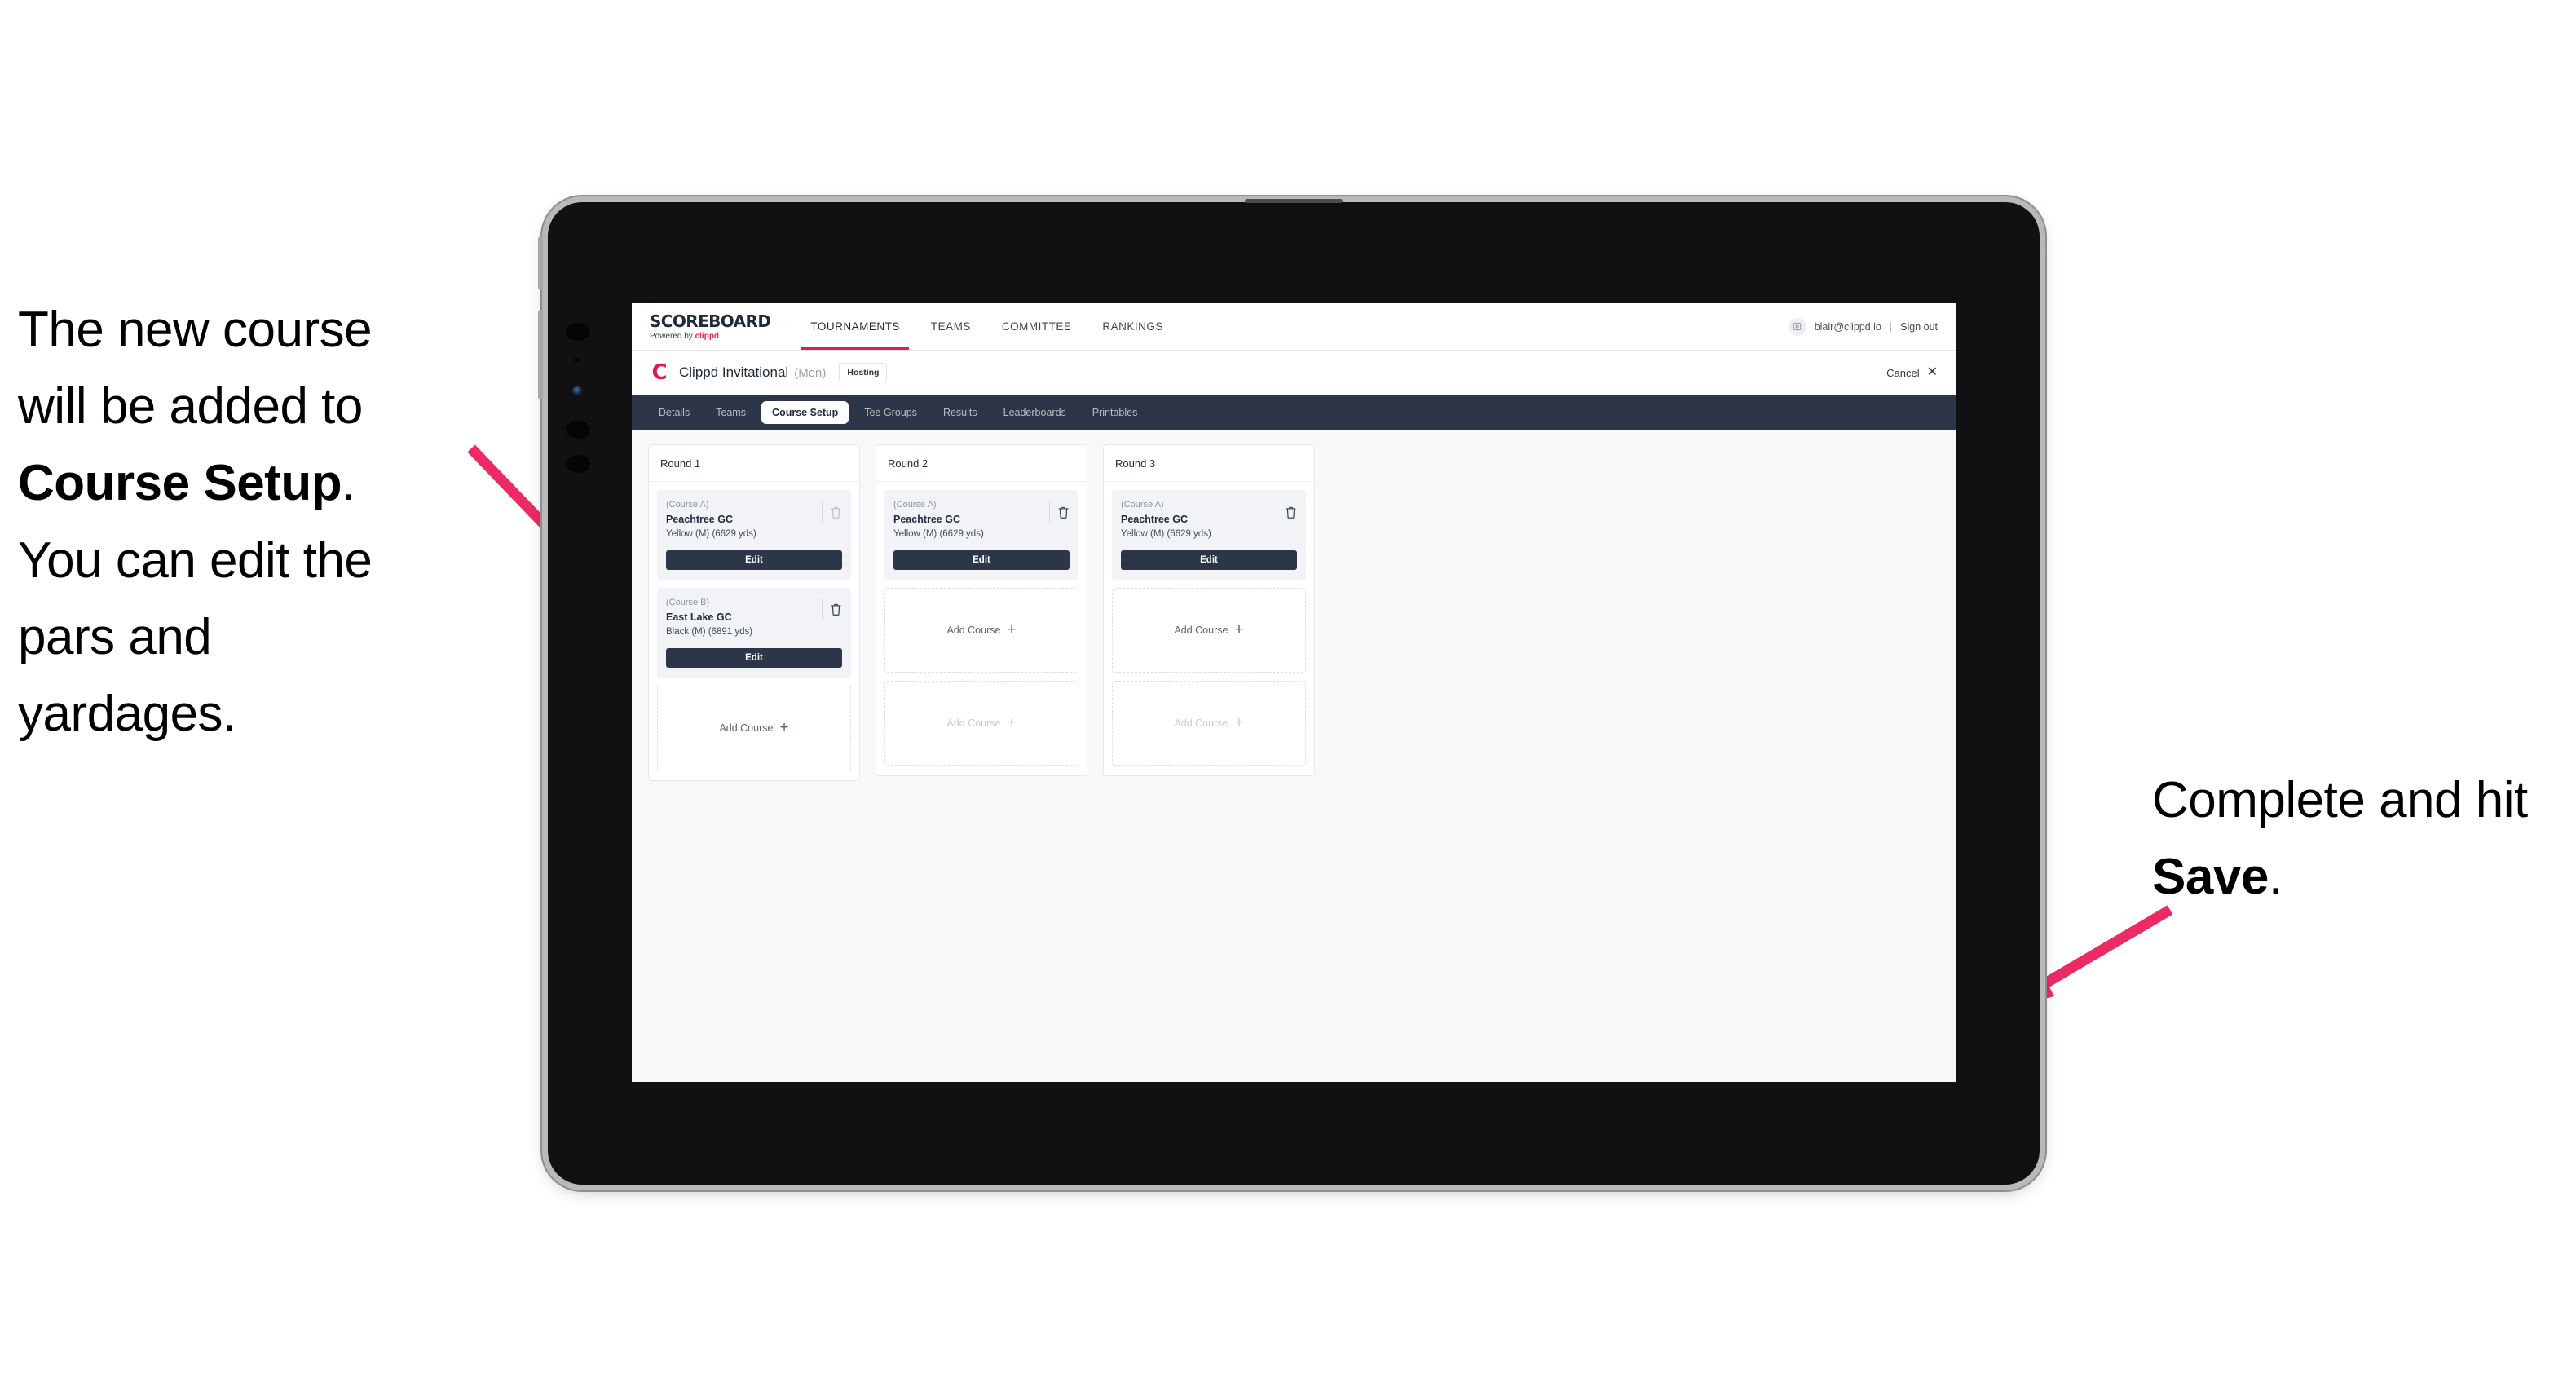 The width and height of the screenshot is (2576, 1386). What do you see at coordinates (950, 326) in the screenshot?
I see `nav-link-teams: TEAMS` at bounding box center [950, 326].